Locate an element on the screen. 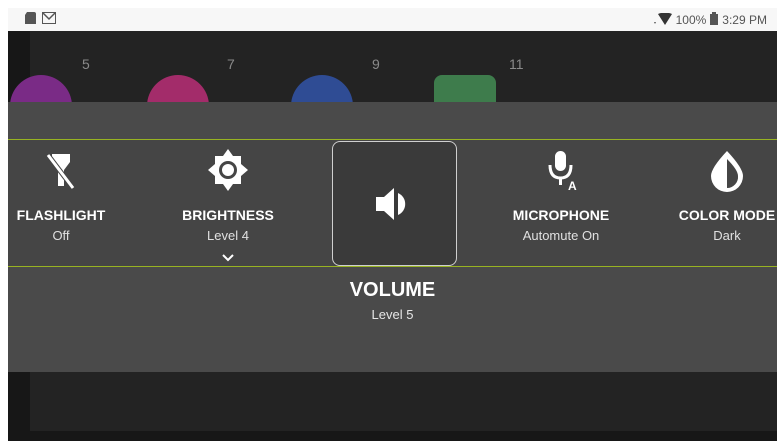 The image size is (777, 441). status-left is located at coordinates (40, 19).